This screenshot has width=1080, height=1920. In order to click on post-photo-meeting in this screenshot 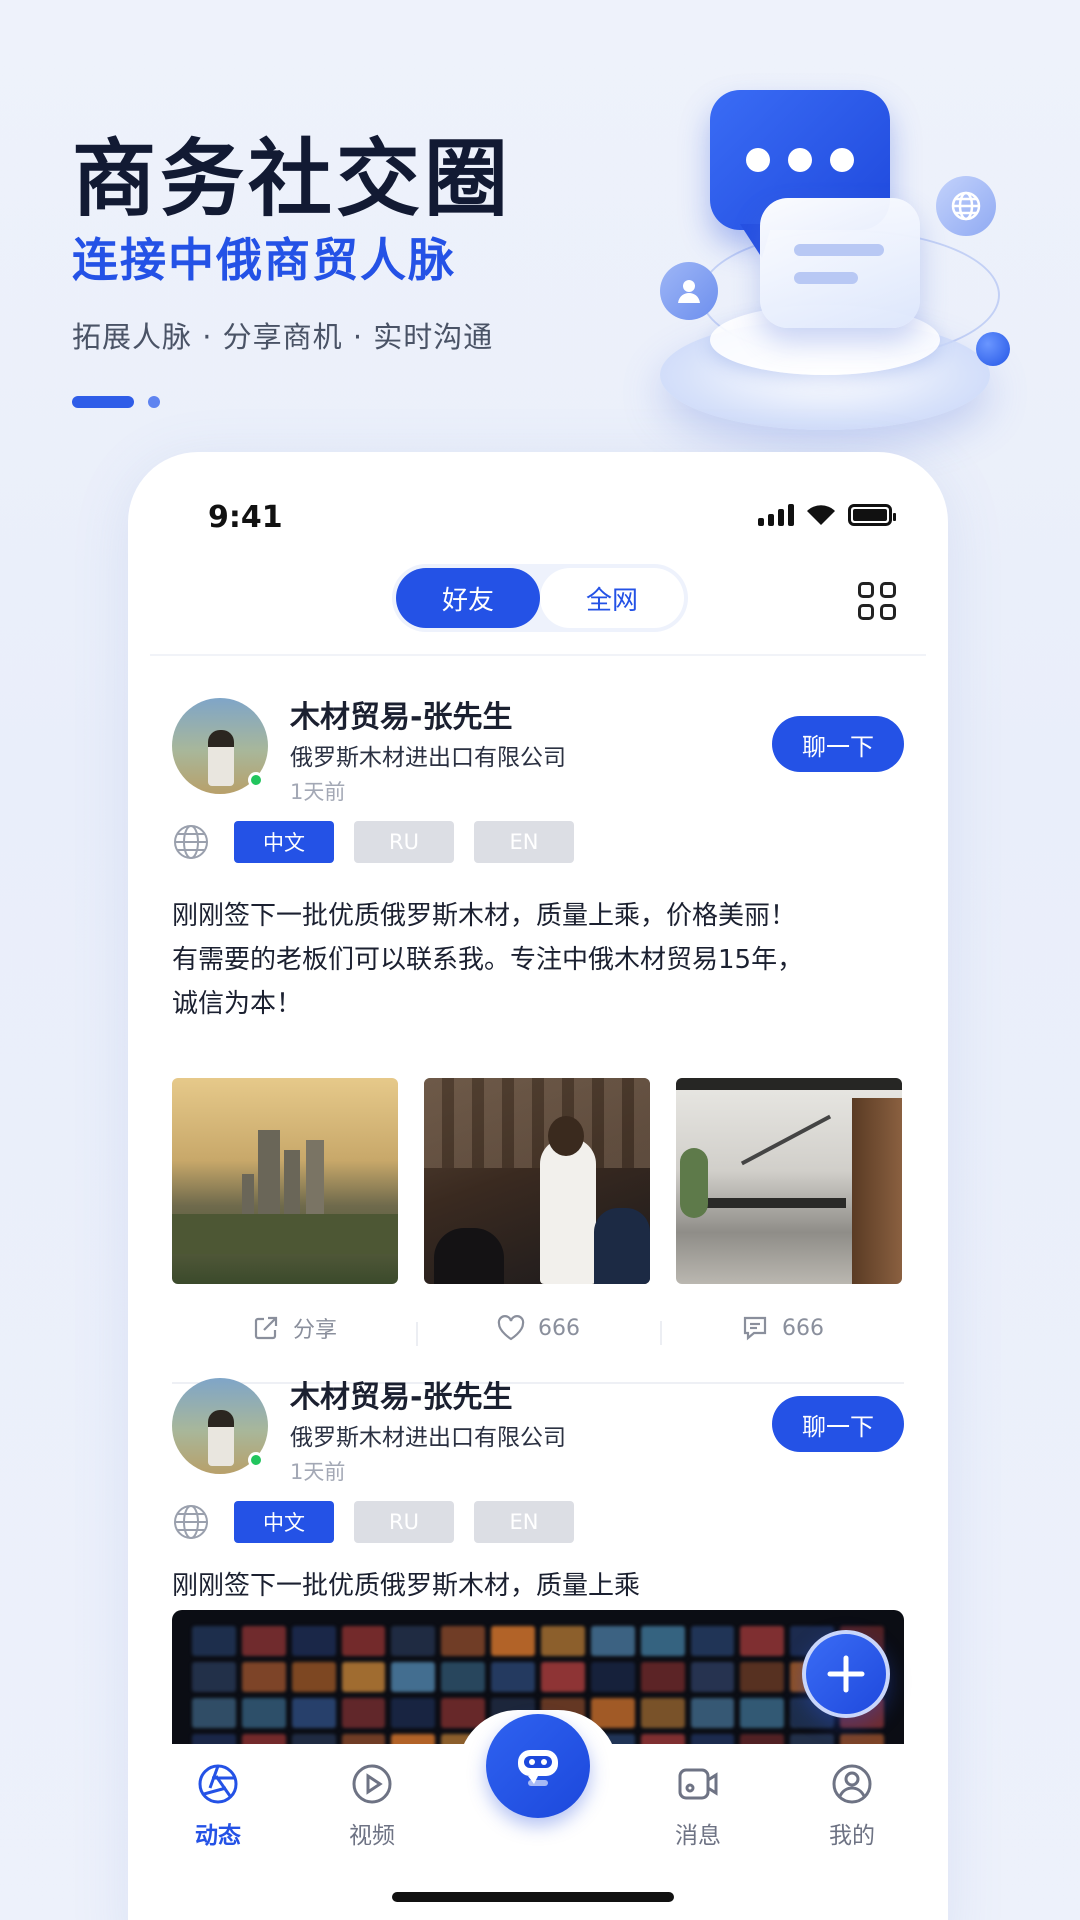, I will do `click(537, 1181)`.